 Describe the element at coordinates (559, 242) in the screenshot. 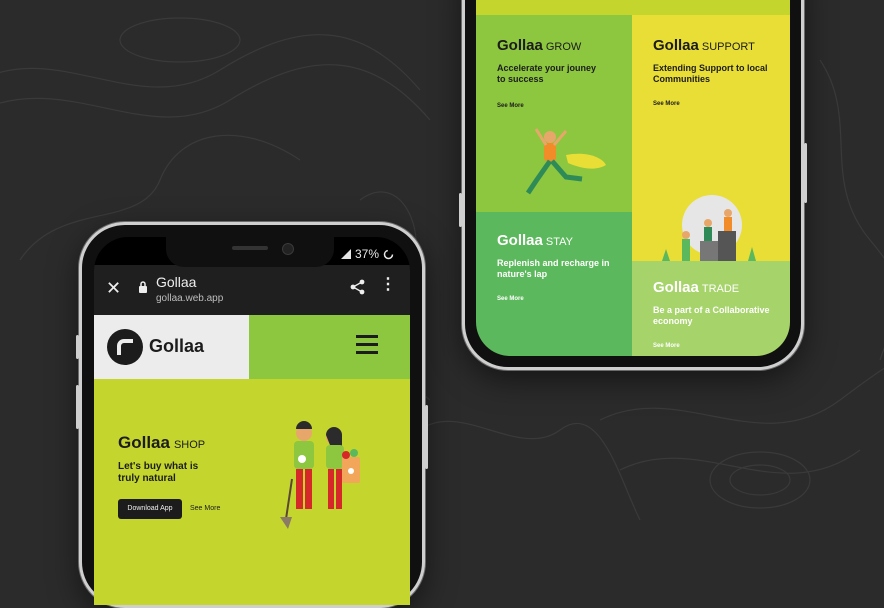

I see `stay-section-name: STAY` at that location.